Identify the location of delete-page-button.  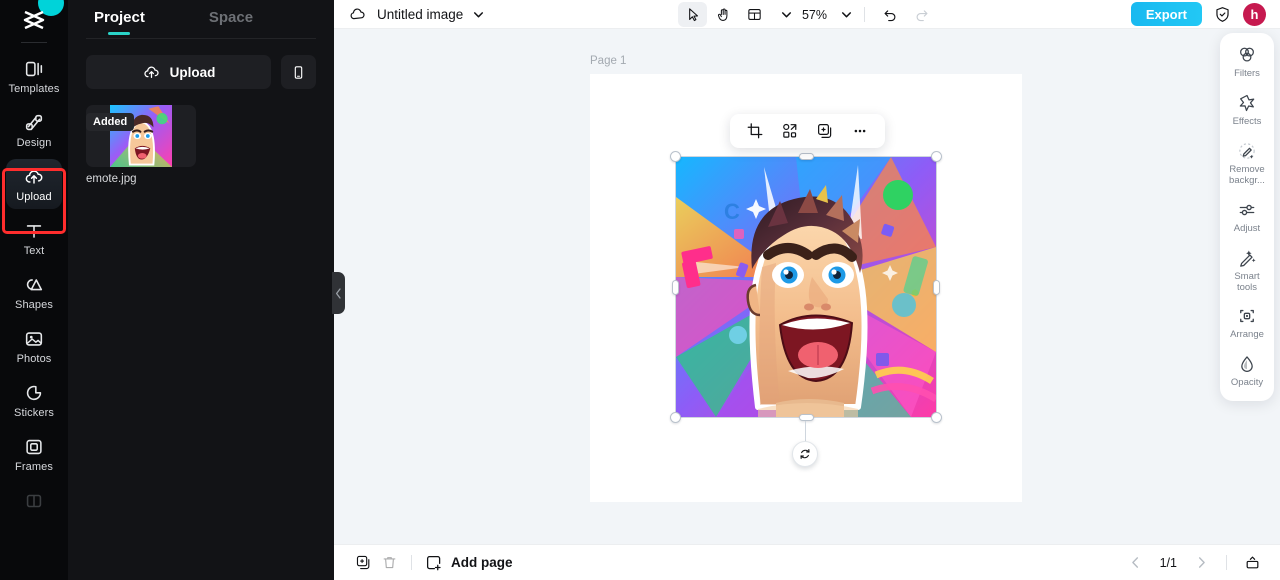
(389, 563).